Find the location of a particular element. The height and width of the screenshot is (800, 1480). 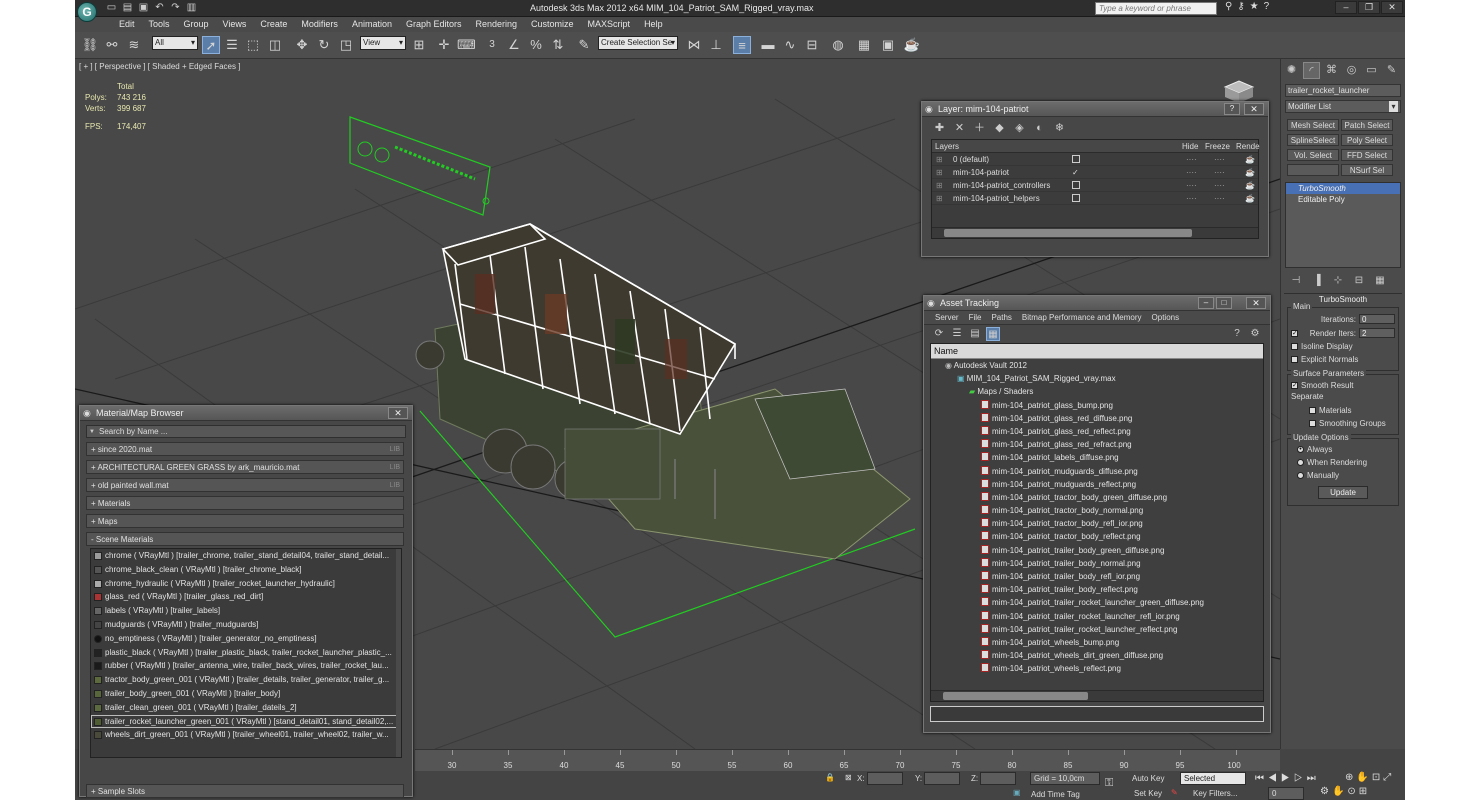

menu-modifiers: Modifiers is located at coordinates (319, 24).